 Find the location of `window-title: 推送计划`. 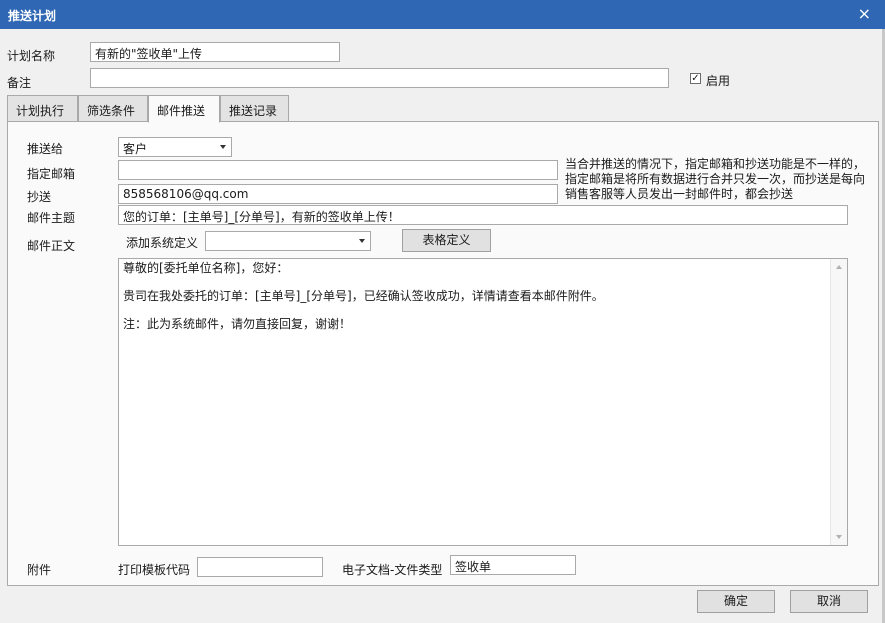

window-title: 推送计划 is located at coordinates (32, 16).